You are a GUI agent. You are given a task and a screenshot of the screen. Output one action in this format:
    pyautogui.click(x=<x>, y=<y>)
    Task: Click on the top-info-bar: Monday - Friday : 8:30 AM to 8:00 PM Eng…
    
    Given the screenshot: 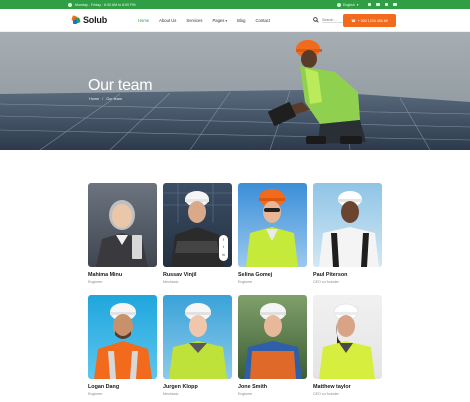 What is the action you would take?
    pyautogui.click(x=235, y=4)
    